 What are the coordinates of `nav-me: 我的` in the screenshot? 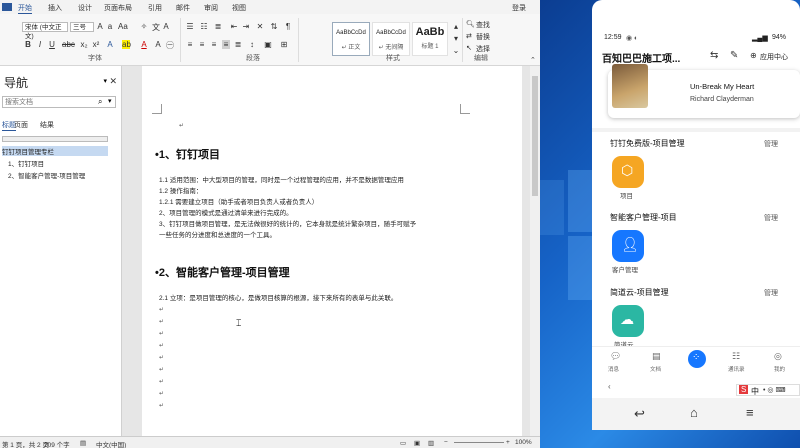 It's located at (779, 369).